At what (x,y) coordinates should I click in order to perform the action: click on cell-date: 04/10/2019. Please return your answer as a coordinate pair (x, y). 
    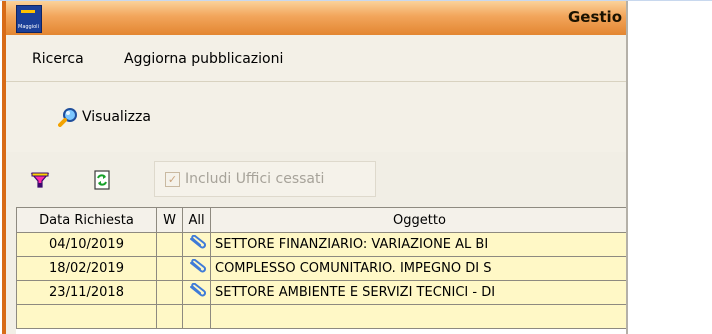
    Looking at the image, I should click on (86, 244).